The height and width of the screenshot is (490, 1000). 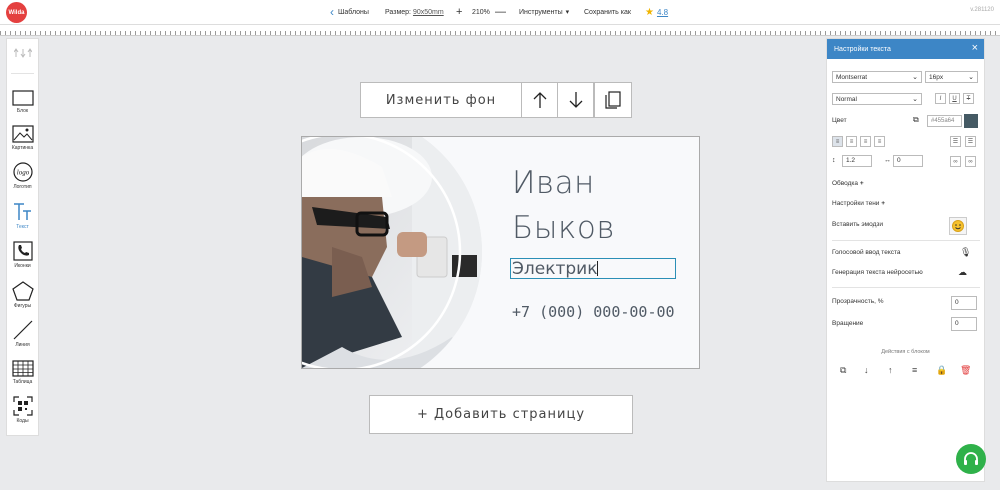 What do you see at coordinates (970, 141) in the screenshot?
I see `numbered-list-button: ☰` at bounding box center [970, 141].